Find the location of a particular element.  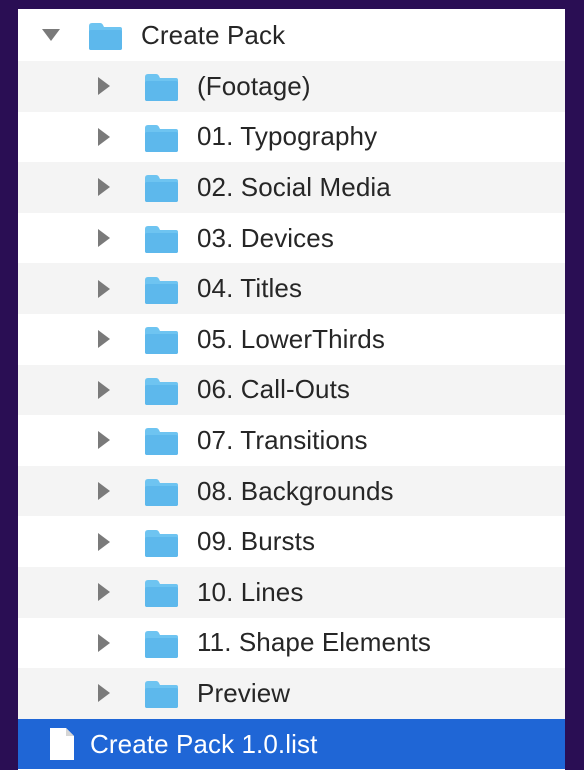

folder-label: 05. LowerThirds is located at coordinates (291, 338).